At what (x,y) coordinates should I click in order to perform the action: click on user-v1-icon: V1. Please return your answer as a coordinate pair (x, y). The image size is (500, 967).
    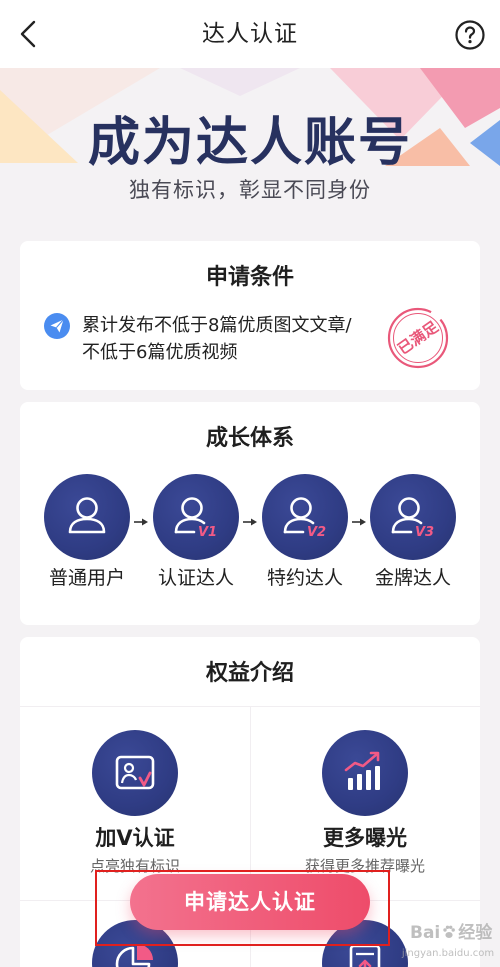
    Looking at the image, I should click on (196, 517).